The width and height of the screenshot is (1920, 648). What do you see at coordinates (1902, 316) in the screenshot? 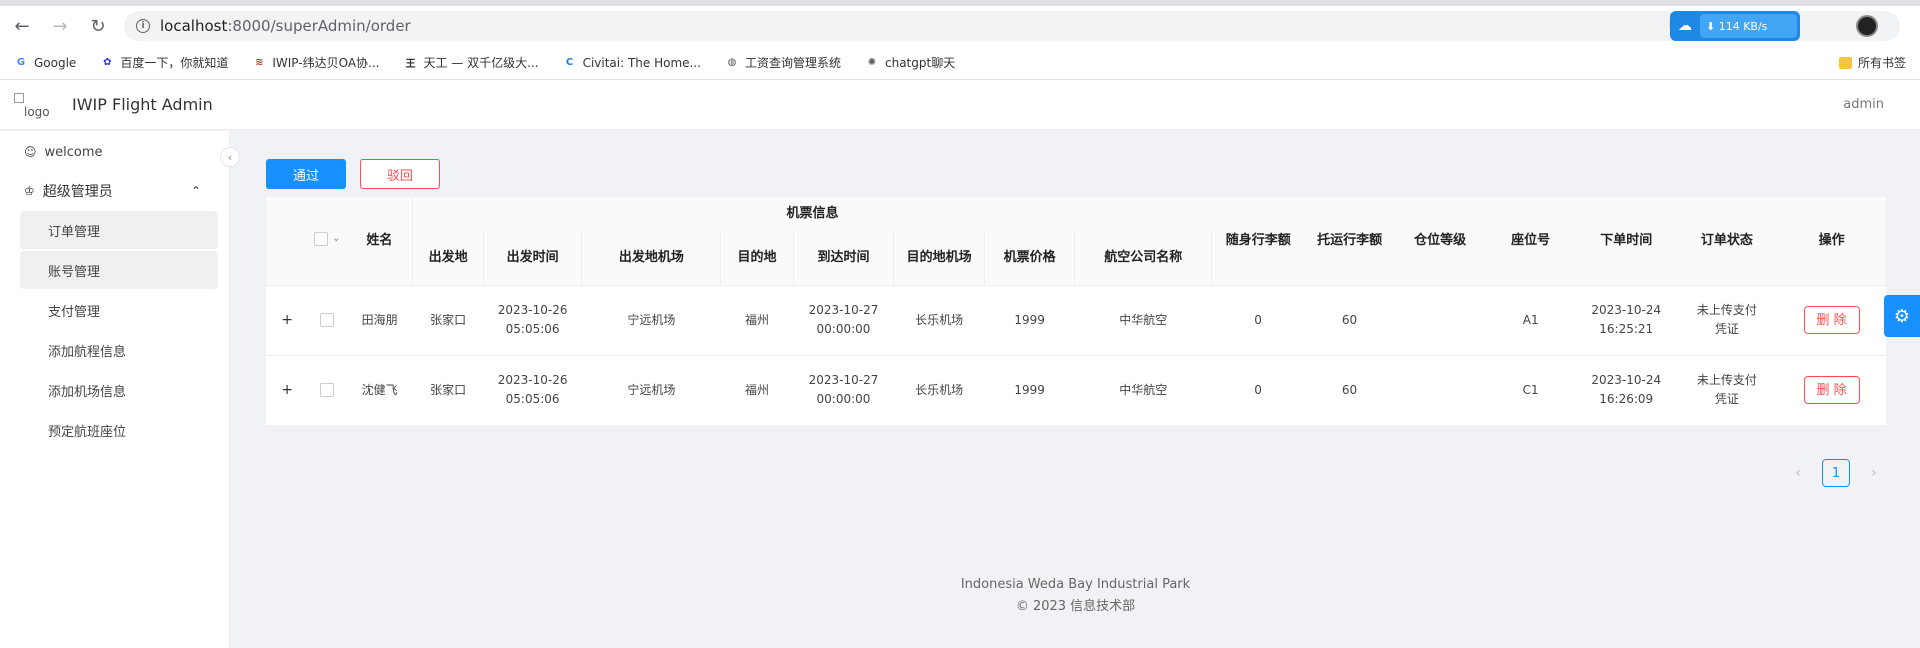
I see `settings-gear-icon: ⚙` at bounding box center [1902, 316].